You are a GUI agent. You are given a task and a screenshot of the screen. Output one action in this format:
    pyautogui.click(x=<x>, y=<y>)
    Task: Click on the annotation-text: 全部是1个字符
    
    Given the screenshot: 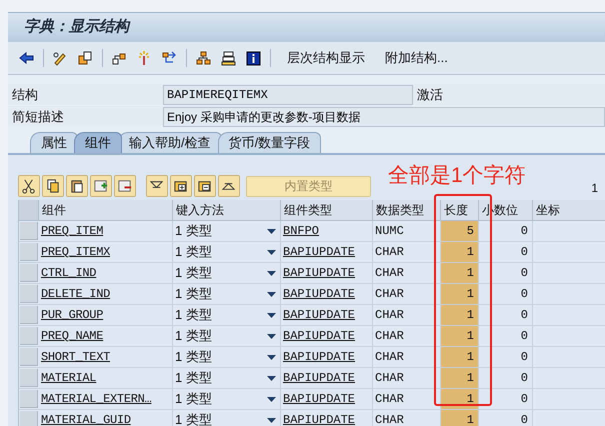 What is the action you would take?
    pyautogui.click(x=457, y=175)
    